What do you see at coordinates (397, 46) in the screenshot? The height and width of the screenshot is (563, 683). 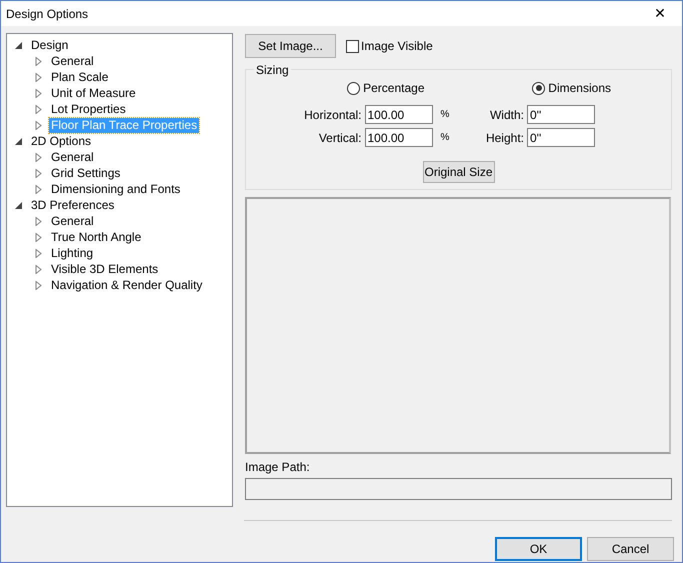 I see `checkbox-label: Image Visible` at bounding box center [397, 46].